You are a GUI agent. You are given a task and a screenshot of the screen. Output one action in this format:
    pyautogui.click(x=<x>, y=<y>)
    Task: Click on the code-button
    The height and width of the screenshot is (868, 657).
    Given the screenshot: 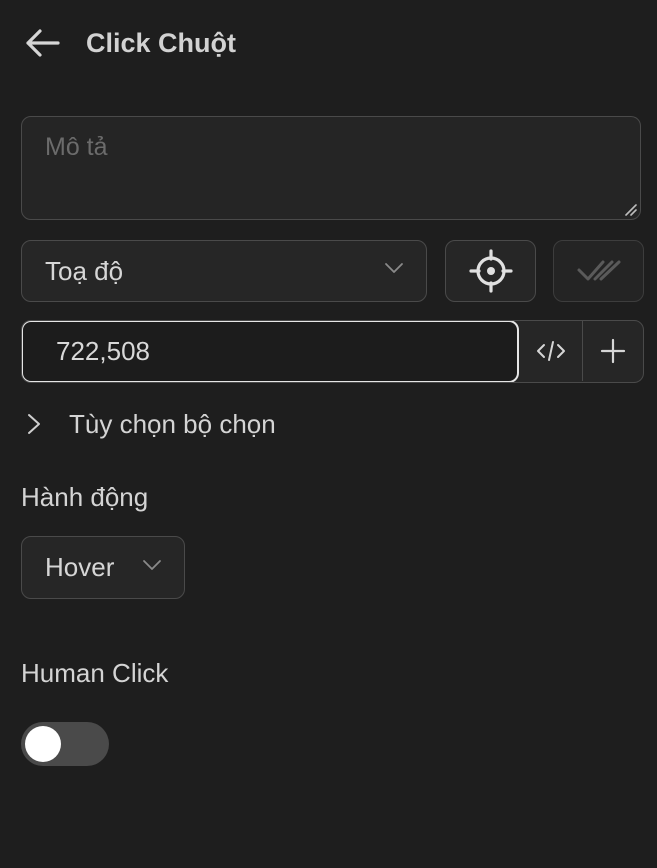 What is the action you would take?
    pyautogui.click(x=551, y=351)
    